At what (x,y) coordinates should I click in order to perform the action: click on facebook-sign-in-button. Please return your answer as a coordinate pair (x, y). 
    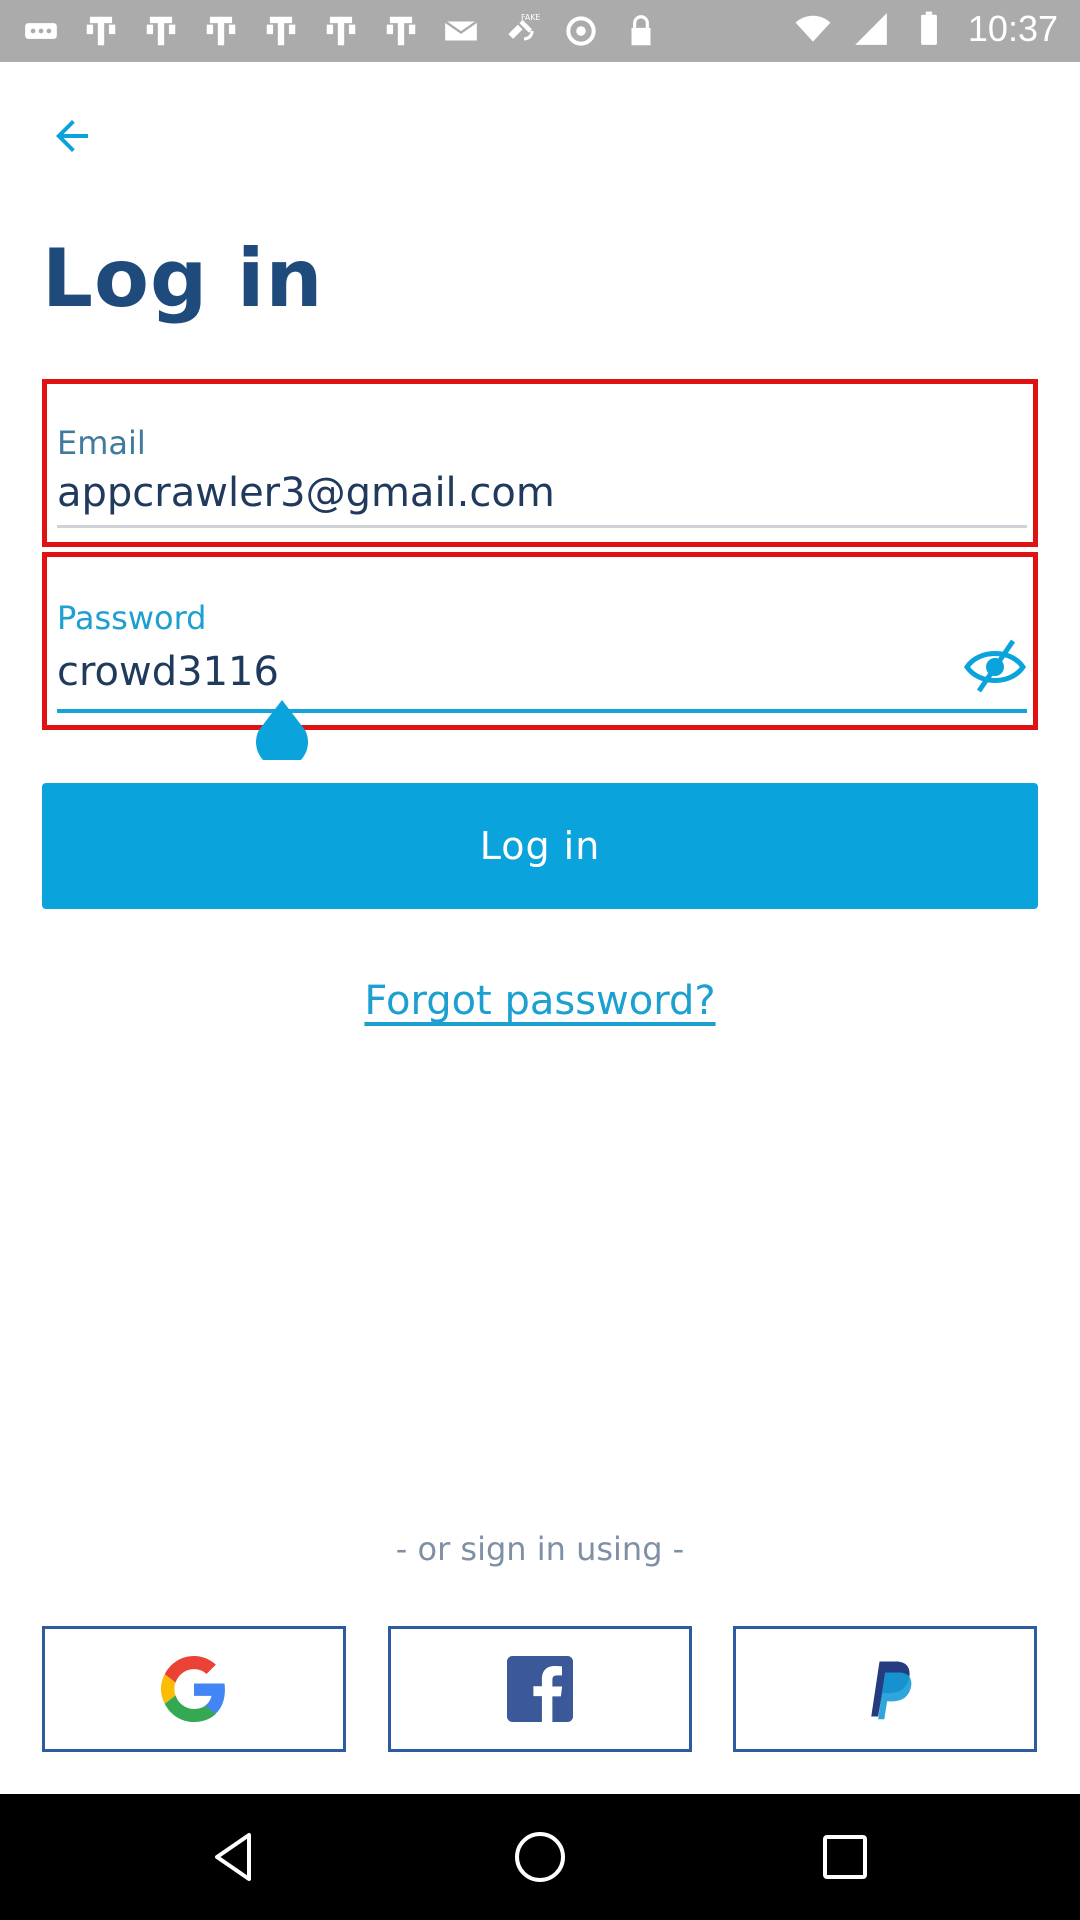
    Looking at the image, I should click on (540, 1689).